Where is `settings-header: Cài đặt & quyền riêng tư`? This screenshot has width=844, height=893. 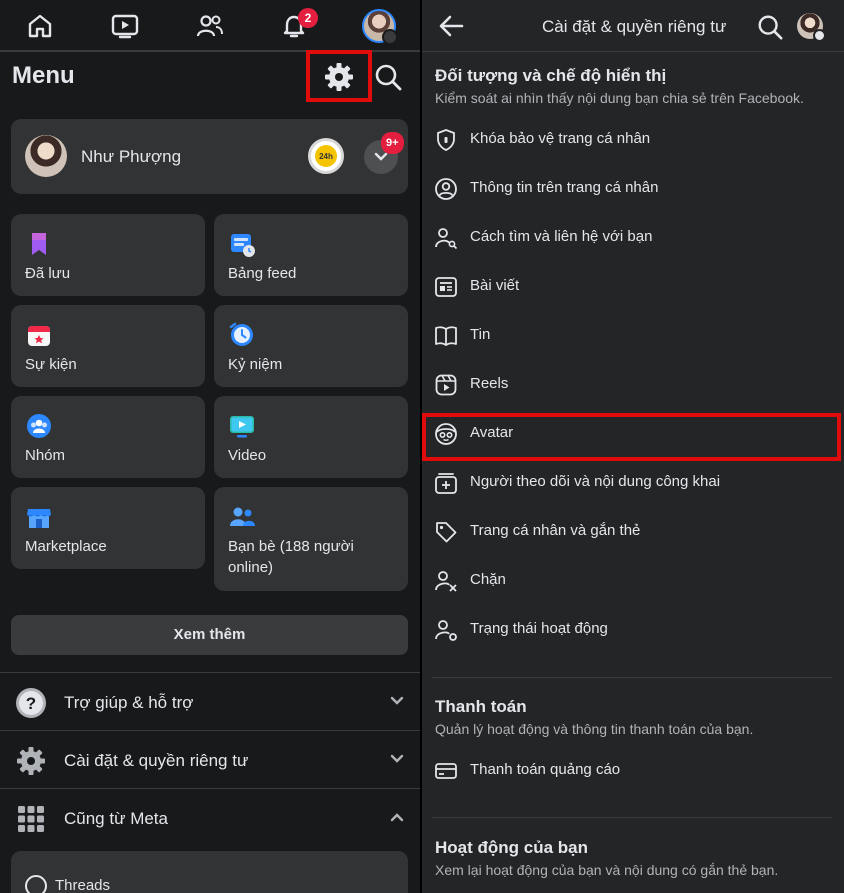
settings-header: Cài đặt & quyền riêng tư is located at coordinates (633, 26).